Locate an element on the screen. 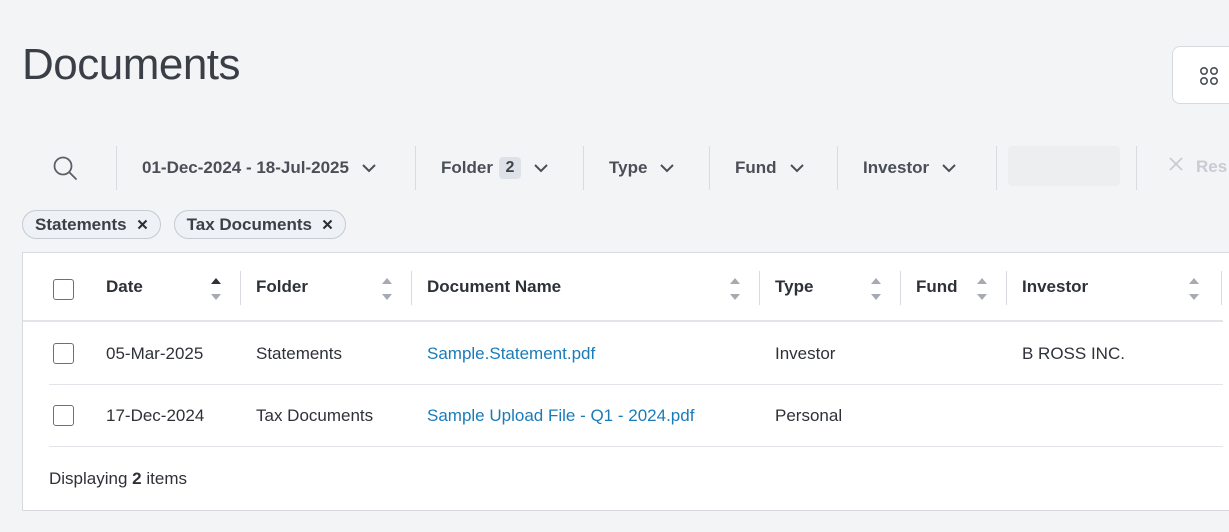  sort-ascending-icon is located at coordinates (216, 291).